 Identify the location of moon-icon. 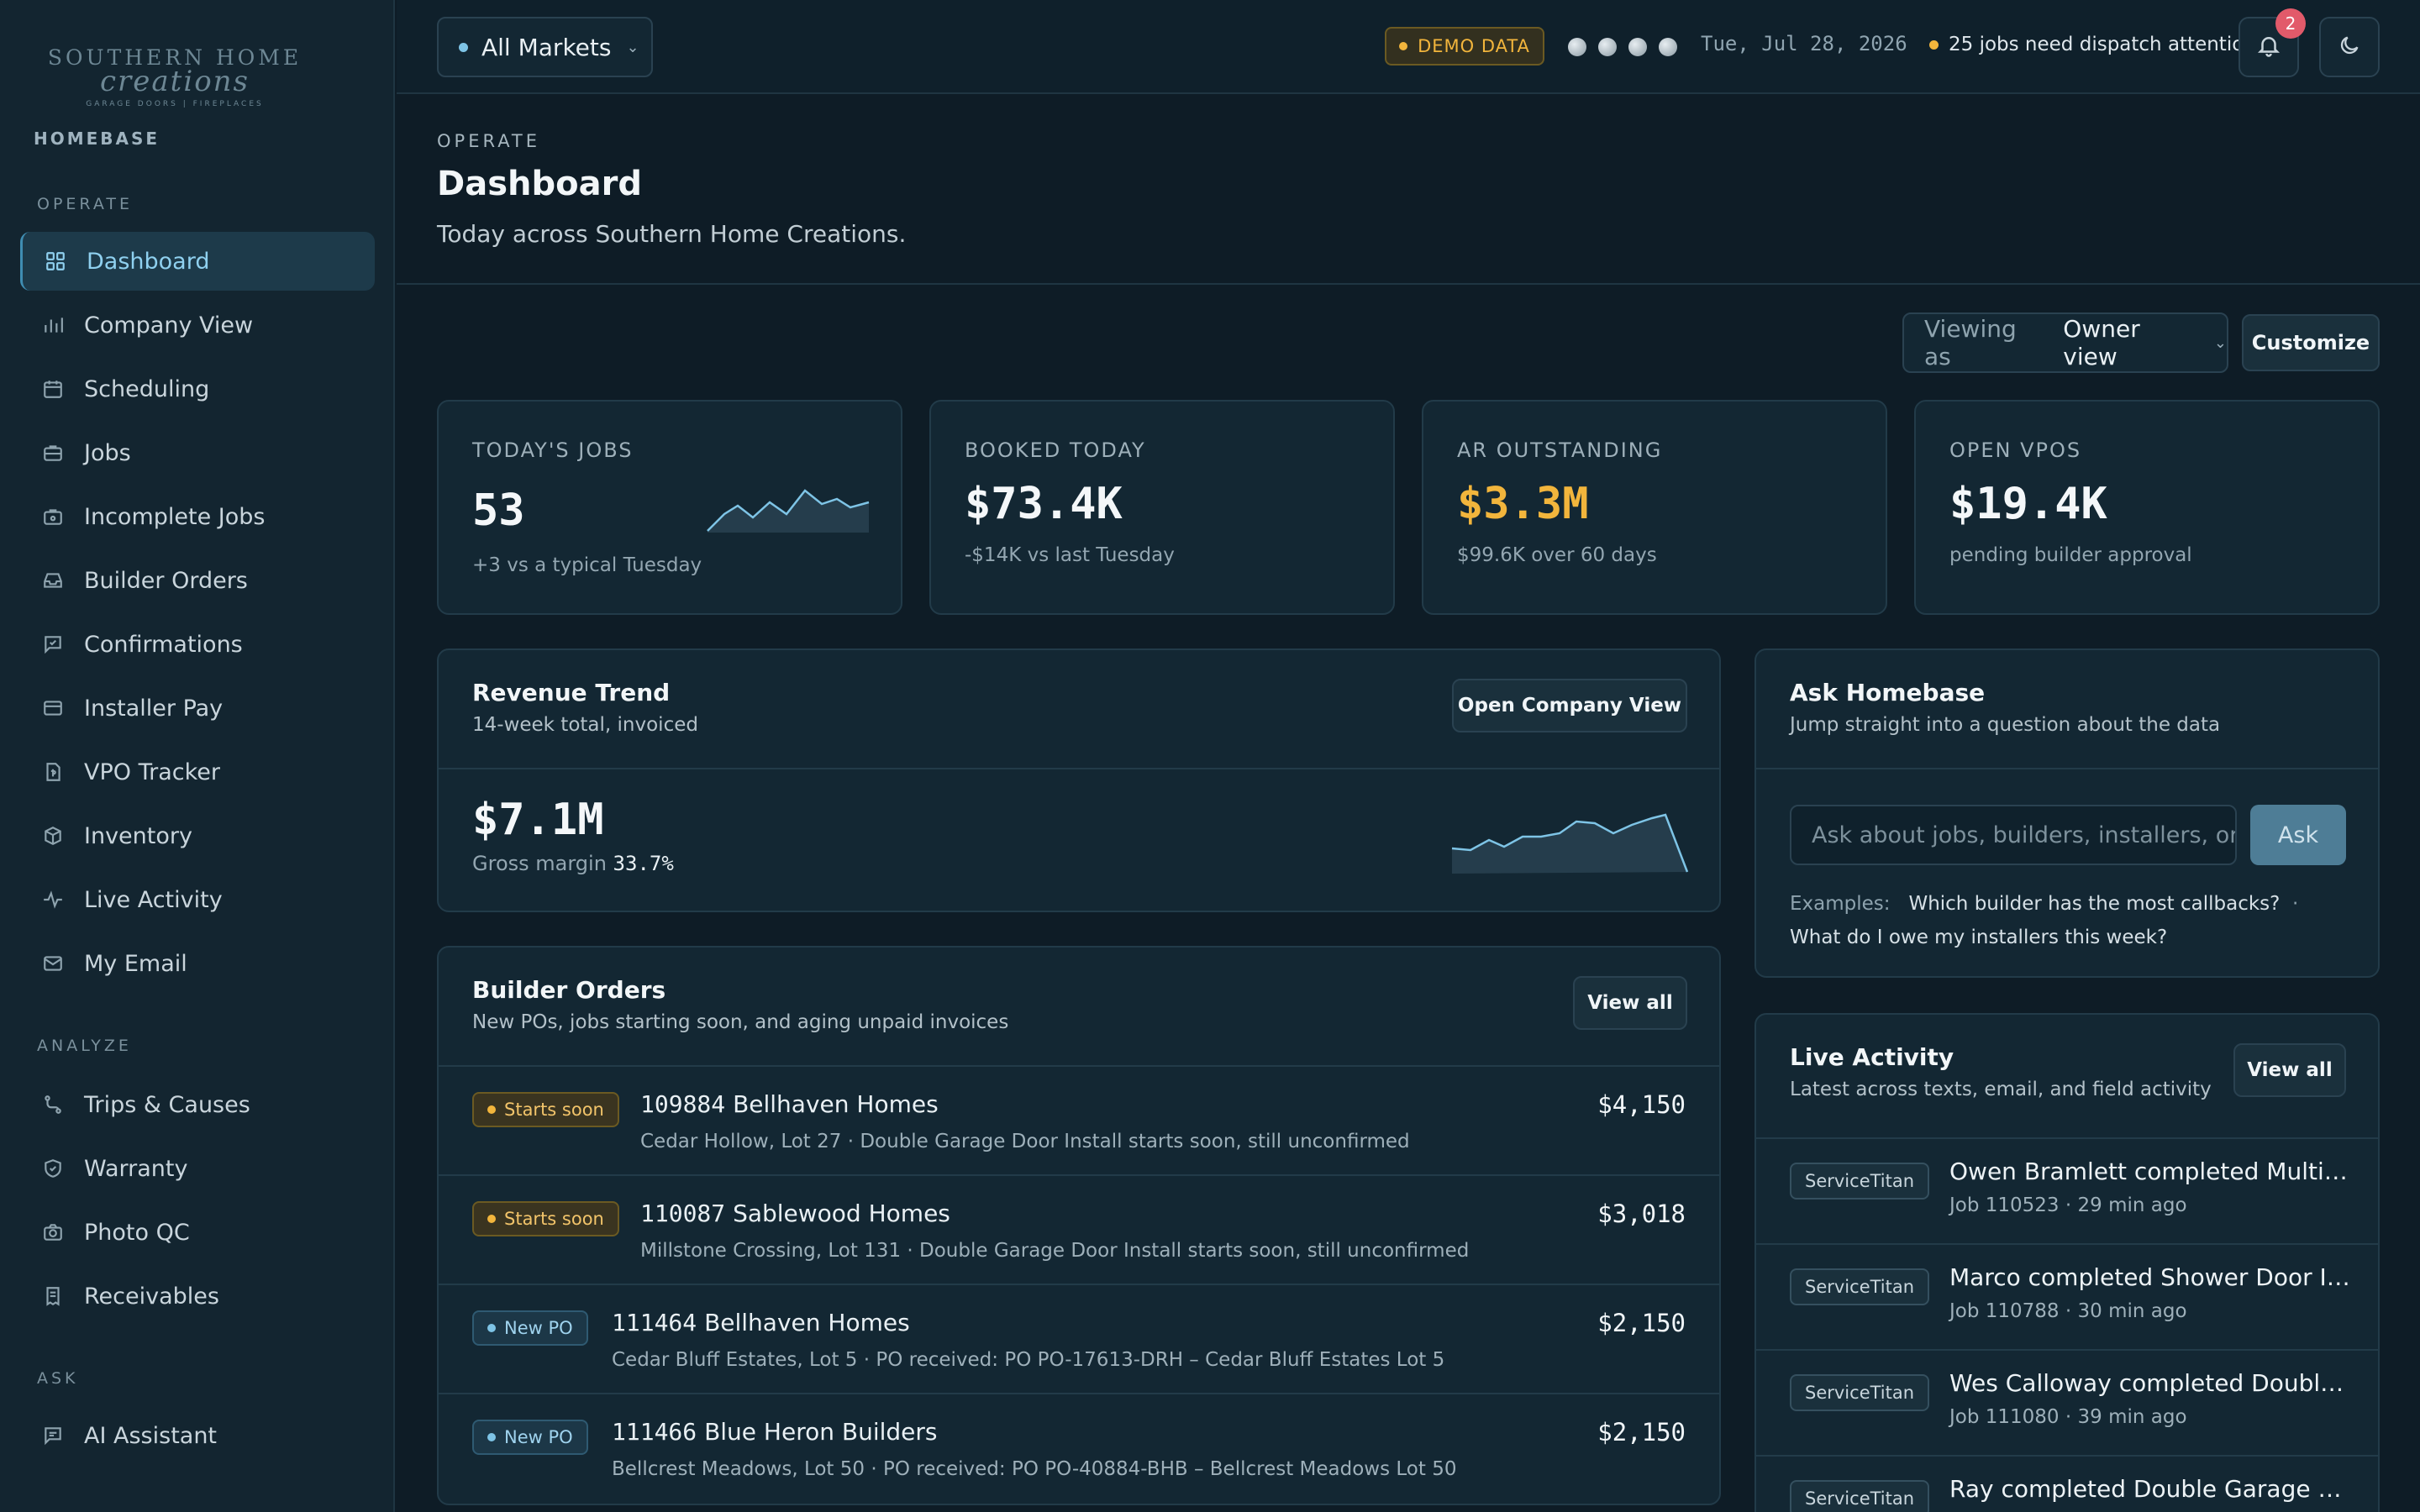
(2349, 47).